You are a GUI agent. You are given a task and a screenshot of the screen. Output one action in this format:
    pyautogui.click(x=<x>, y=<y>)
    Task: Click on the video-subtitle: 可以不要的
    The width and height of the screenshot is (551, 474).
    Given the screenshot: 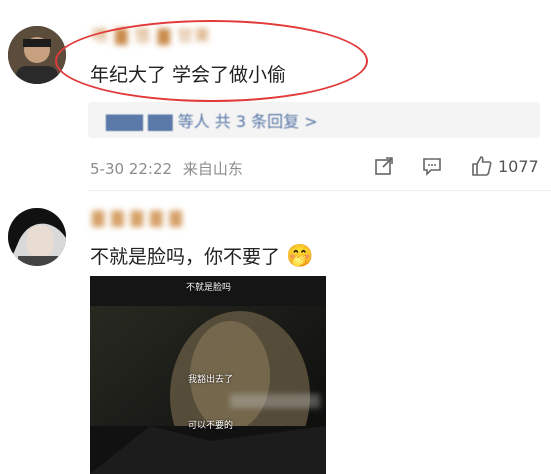 What is the action you would take?
    pyautogui.click(x=211, y=426)
    